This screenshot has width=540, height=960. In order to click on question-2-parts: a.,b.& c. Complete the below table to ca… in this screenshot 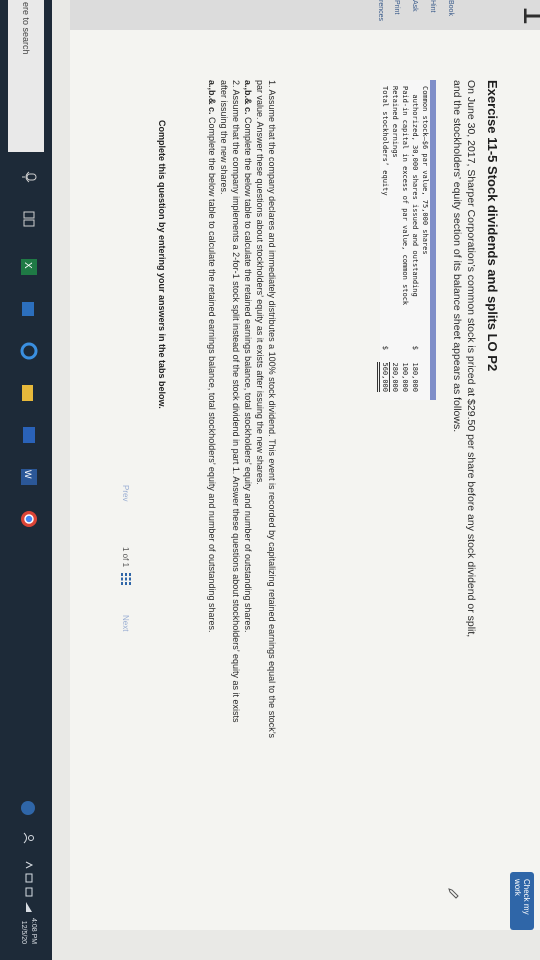, I will do `click(212, 410)`.